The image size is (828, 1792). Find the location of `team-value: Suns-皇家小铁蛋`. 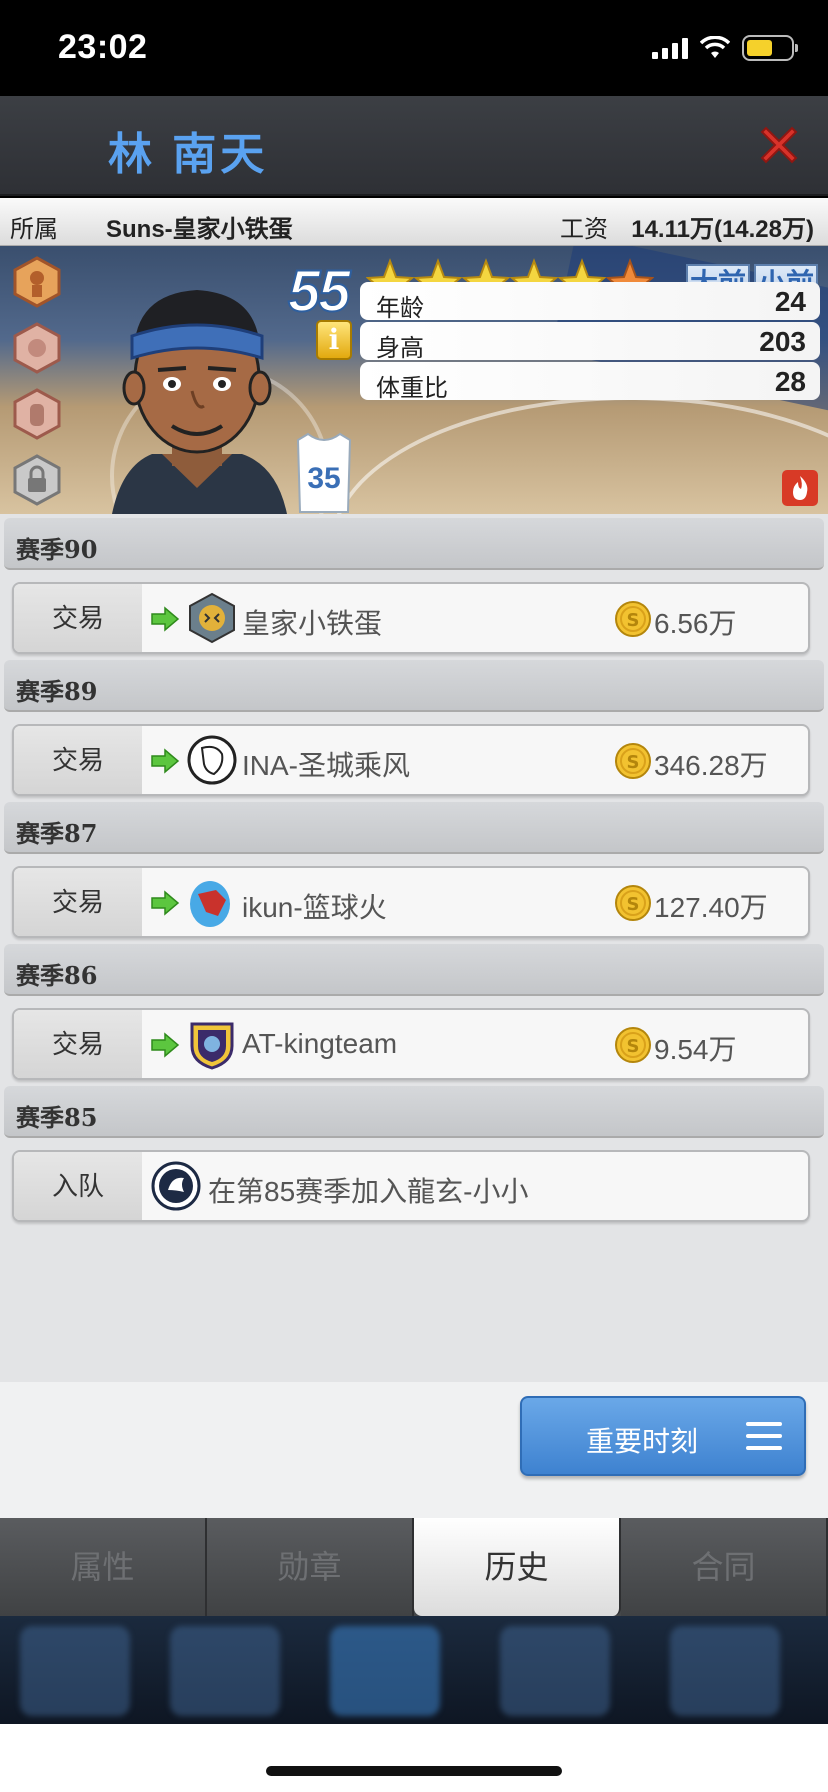

team-value: Suns-皇家小铁蛋 is located at coordinates (199, 229).